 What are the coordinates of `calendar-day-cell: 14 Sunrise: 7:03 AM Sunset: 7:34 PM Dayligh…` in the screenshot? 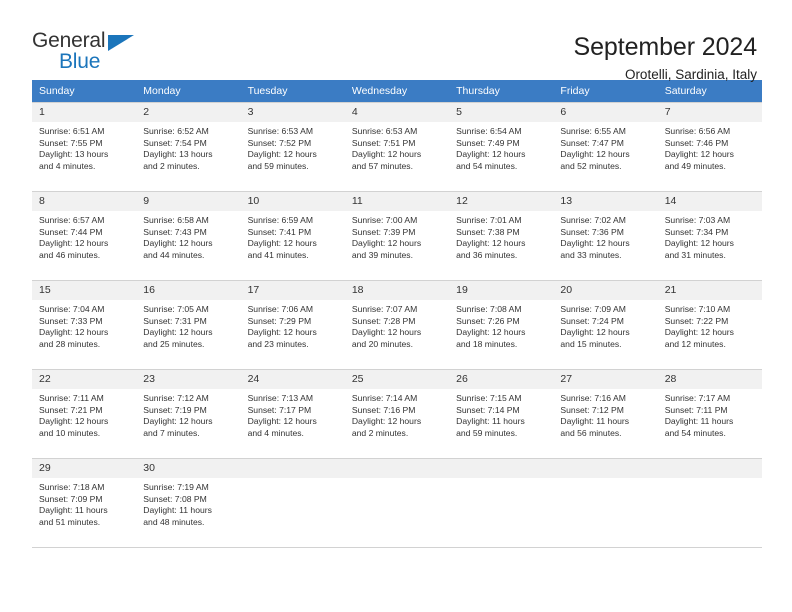 It's located at (709, 236).